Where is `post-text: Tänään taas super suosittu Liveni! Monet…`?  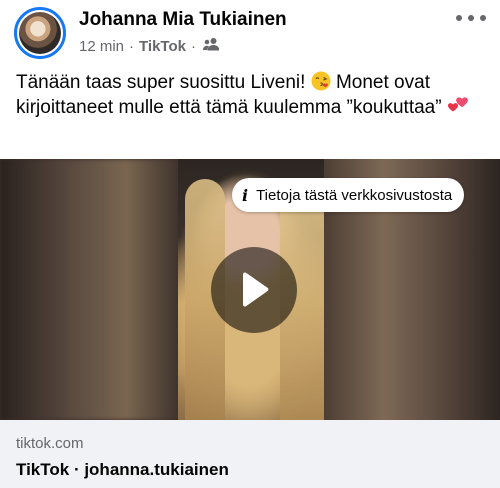
post-text: Tänään taas super suosittu Liveni! Monet… is located at coordinates (252, 95).